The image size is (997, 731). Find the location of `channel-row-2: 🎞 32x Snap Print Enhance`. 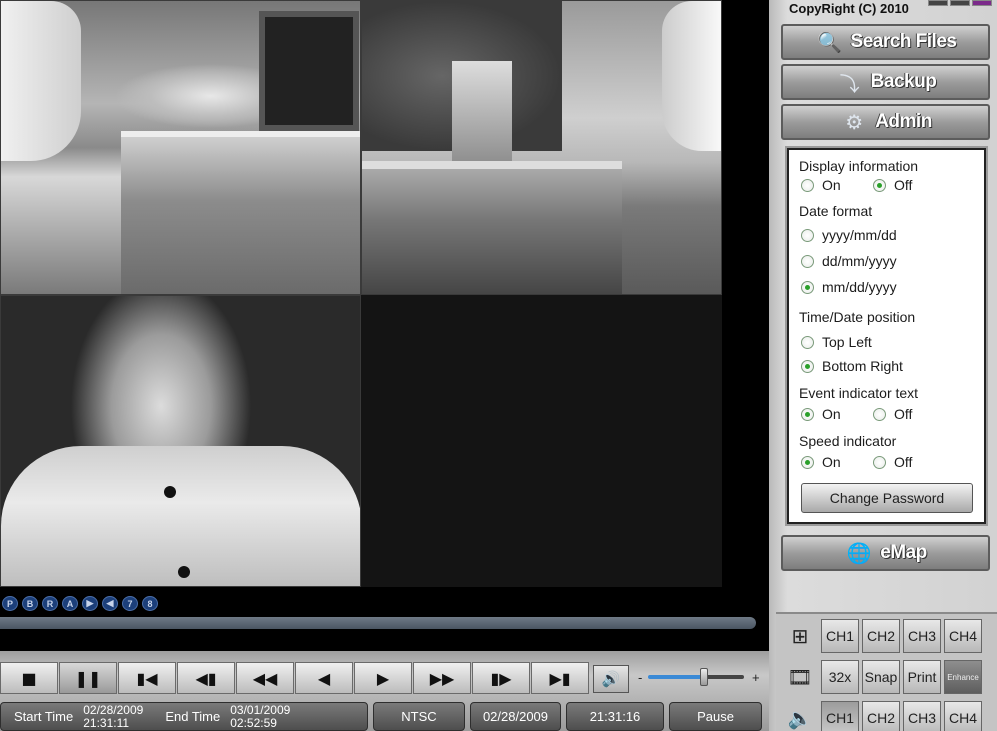

channel-row-2: 🎞 32x Snap Print Enhance is located at coordinates (882, 677).